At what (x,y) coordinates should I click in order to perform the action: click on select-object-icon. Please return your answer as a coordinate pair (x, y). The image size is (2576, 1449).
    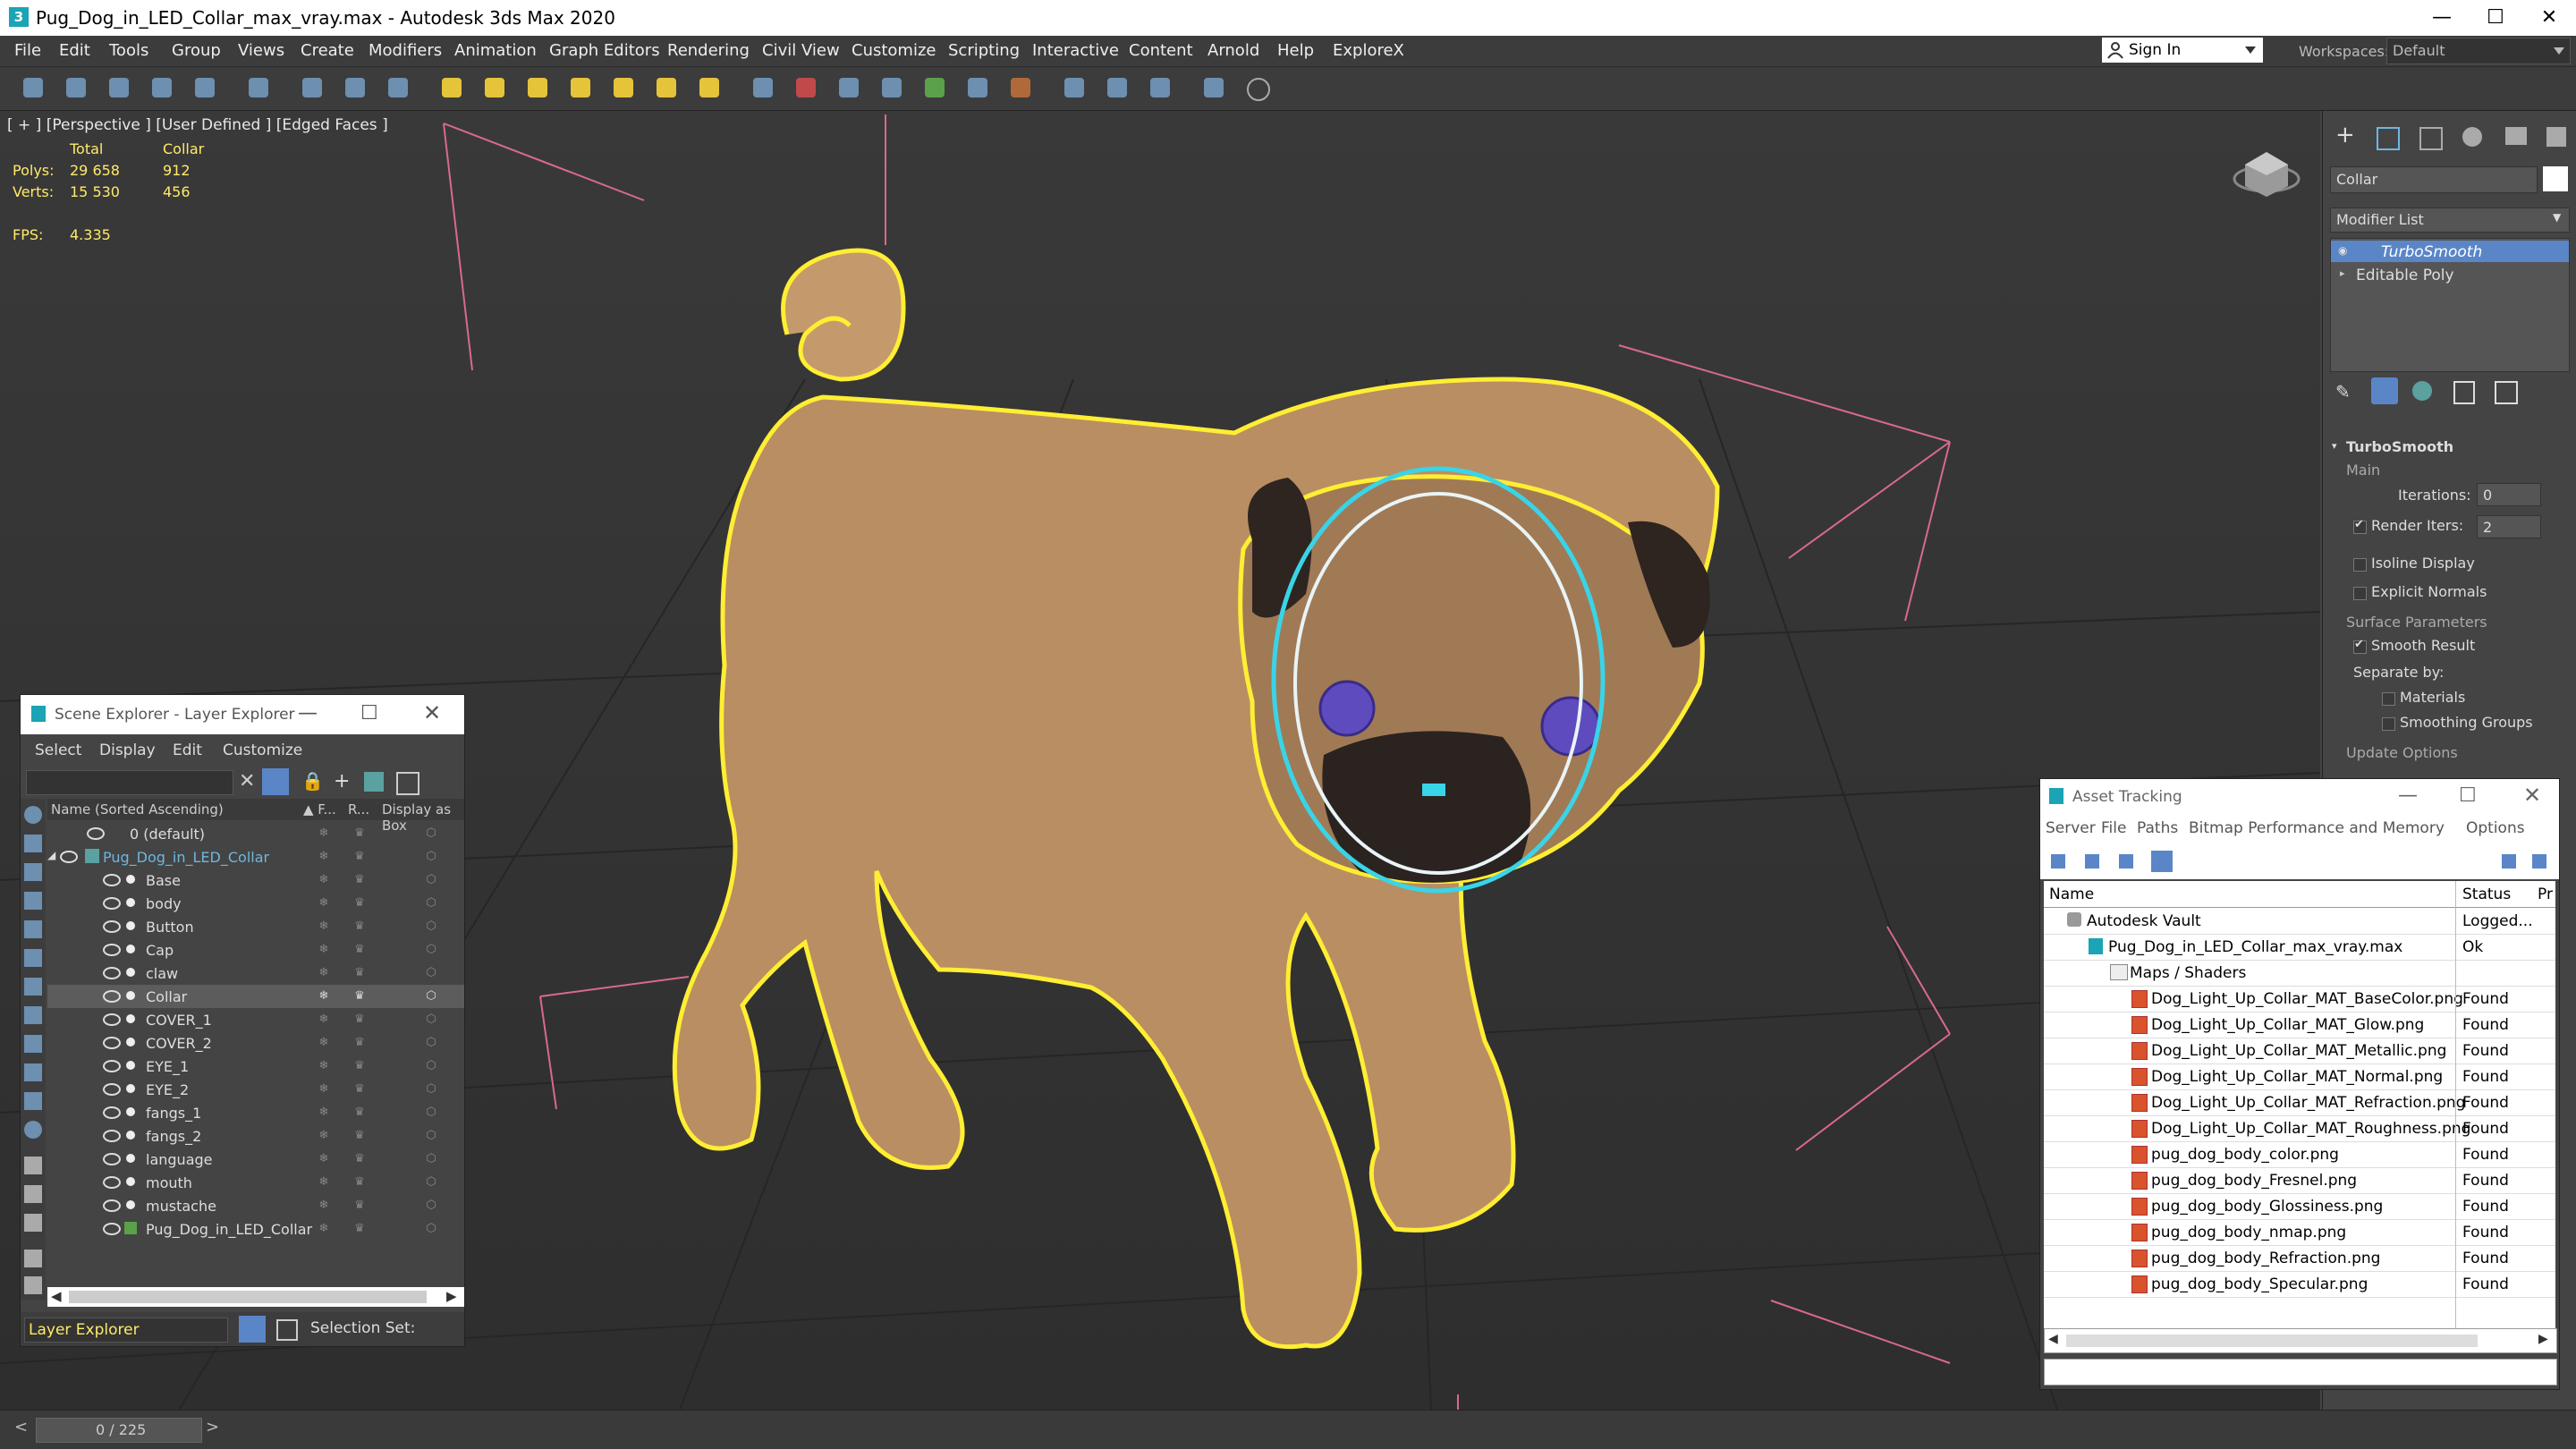
    Looking at the image, I should click on (312, 87).